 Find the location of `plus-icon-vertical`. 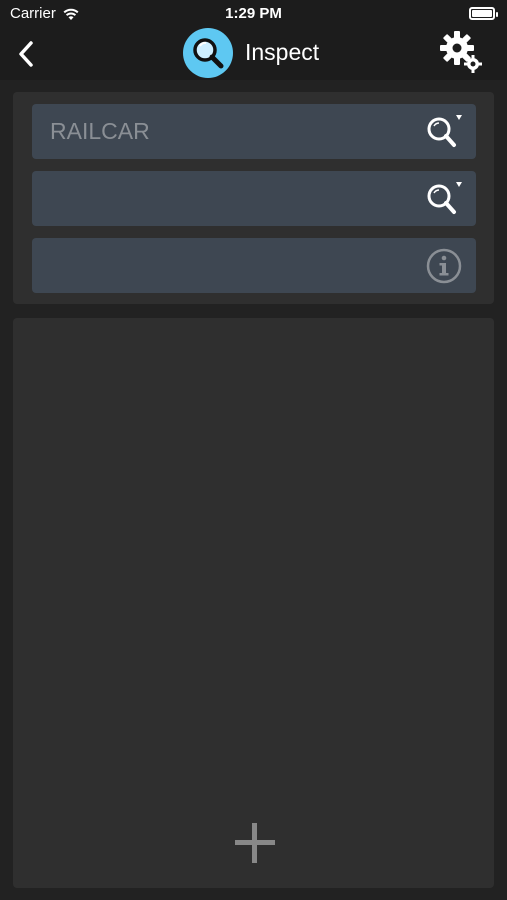

plus-icon-vertical is located at coordinates (254, 843).